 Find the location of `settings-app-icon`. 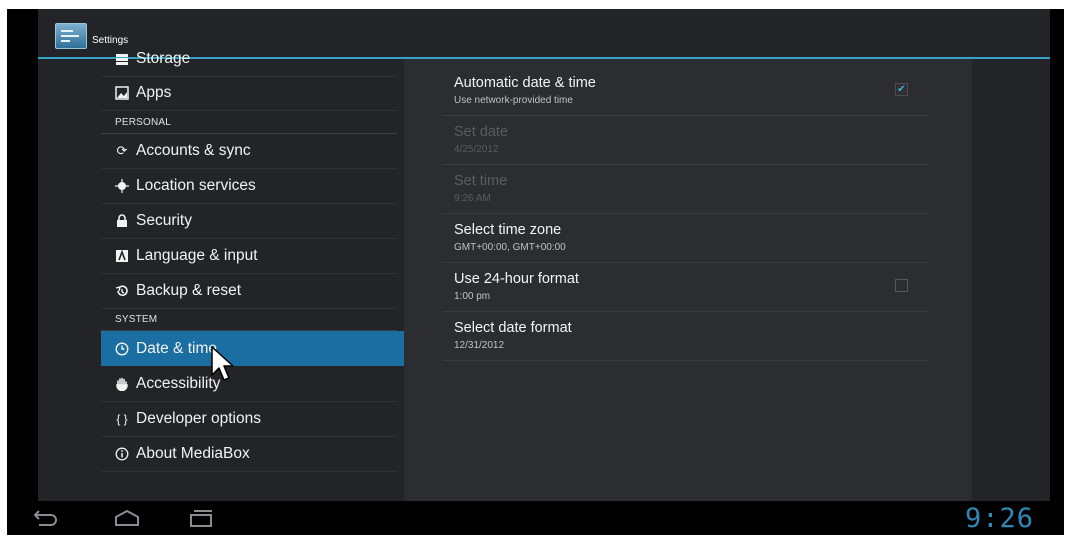

settings-app-icon is located at coordinates (71, 36).